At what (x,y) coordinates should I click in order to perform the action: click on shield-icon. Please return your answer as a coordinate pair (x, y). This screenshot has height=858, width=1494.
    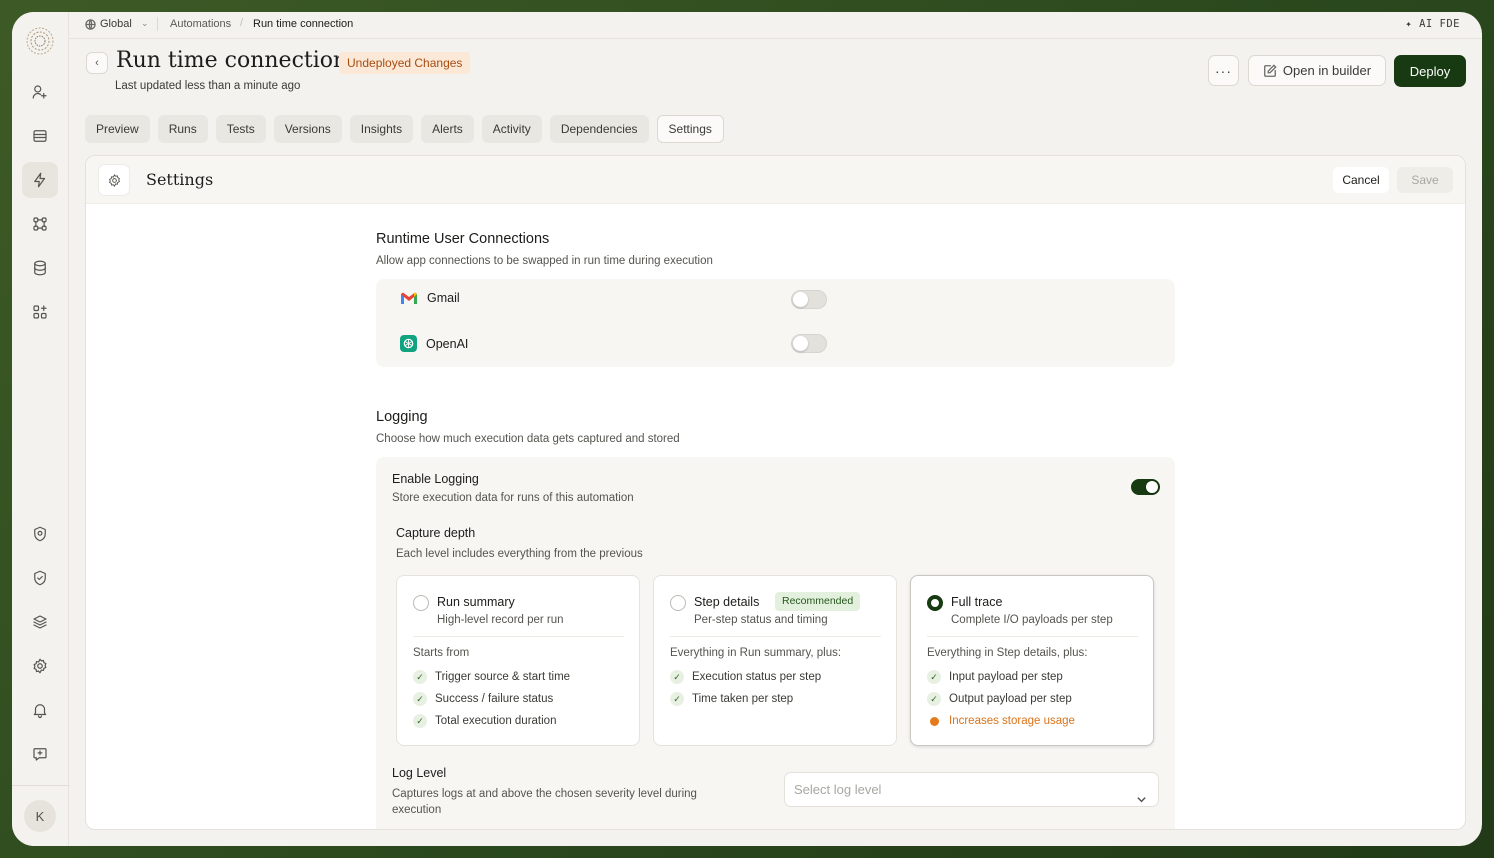
    Looking at the image, I should click on (40, 534).